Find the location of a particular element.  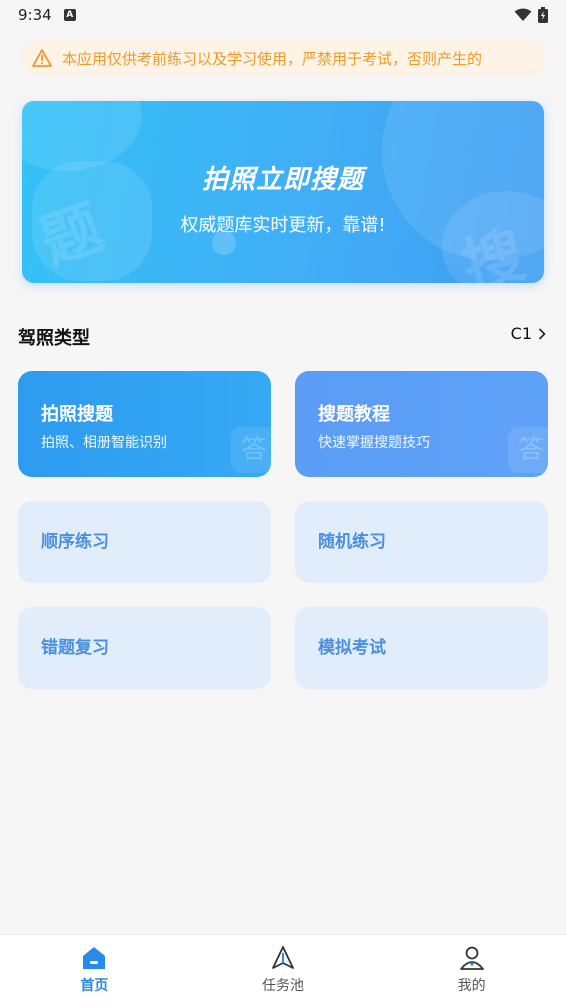

bottom-nav: 首页 任务池 我的 is located at coordinates (283, 970).